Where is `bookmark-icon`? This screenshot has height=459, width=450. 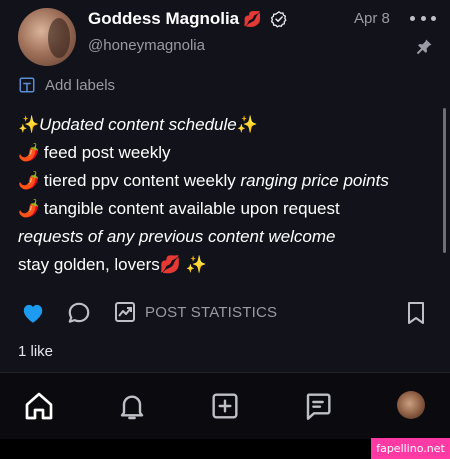 bookmark-icon is located at coordinates (416, 313).